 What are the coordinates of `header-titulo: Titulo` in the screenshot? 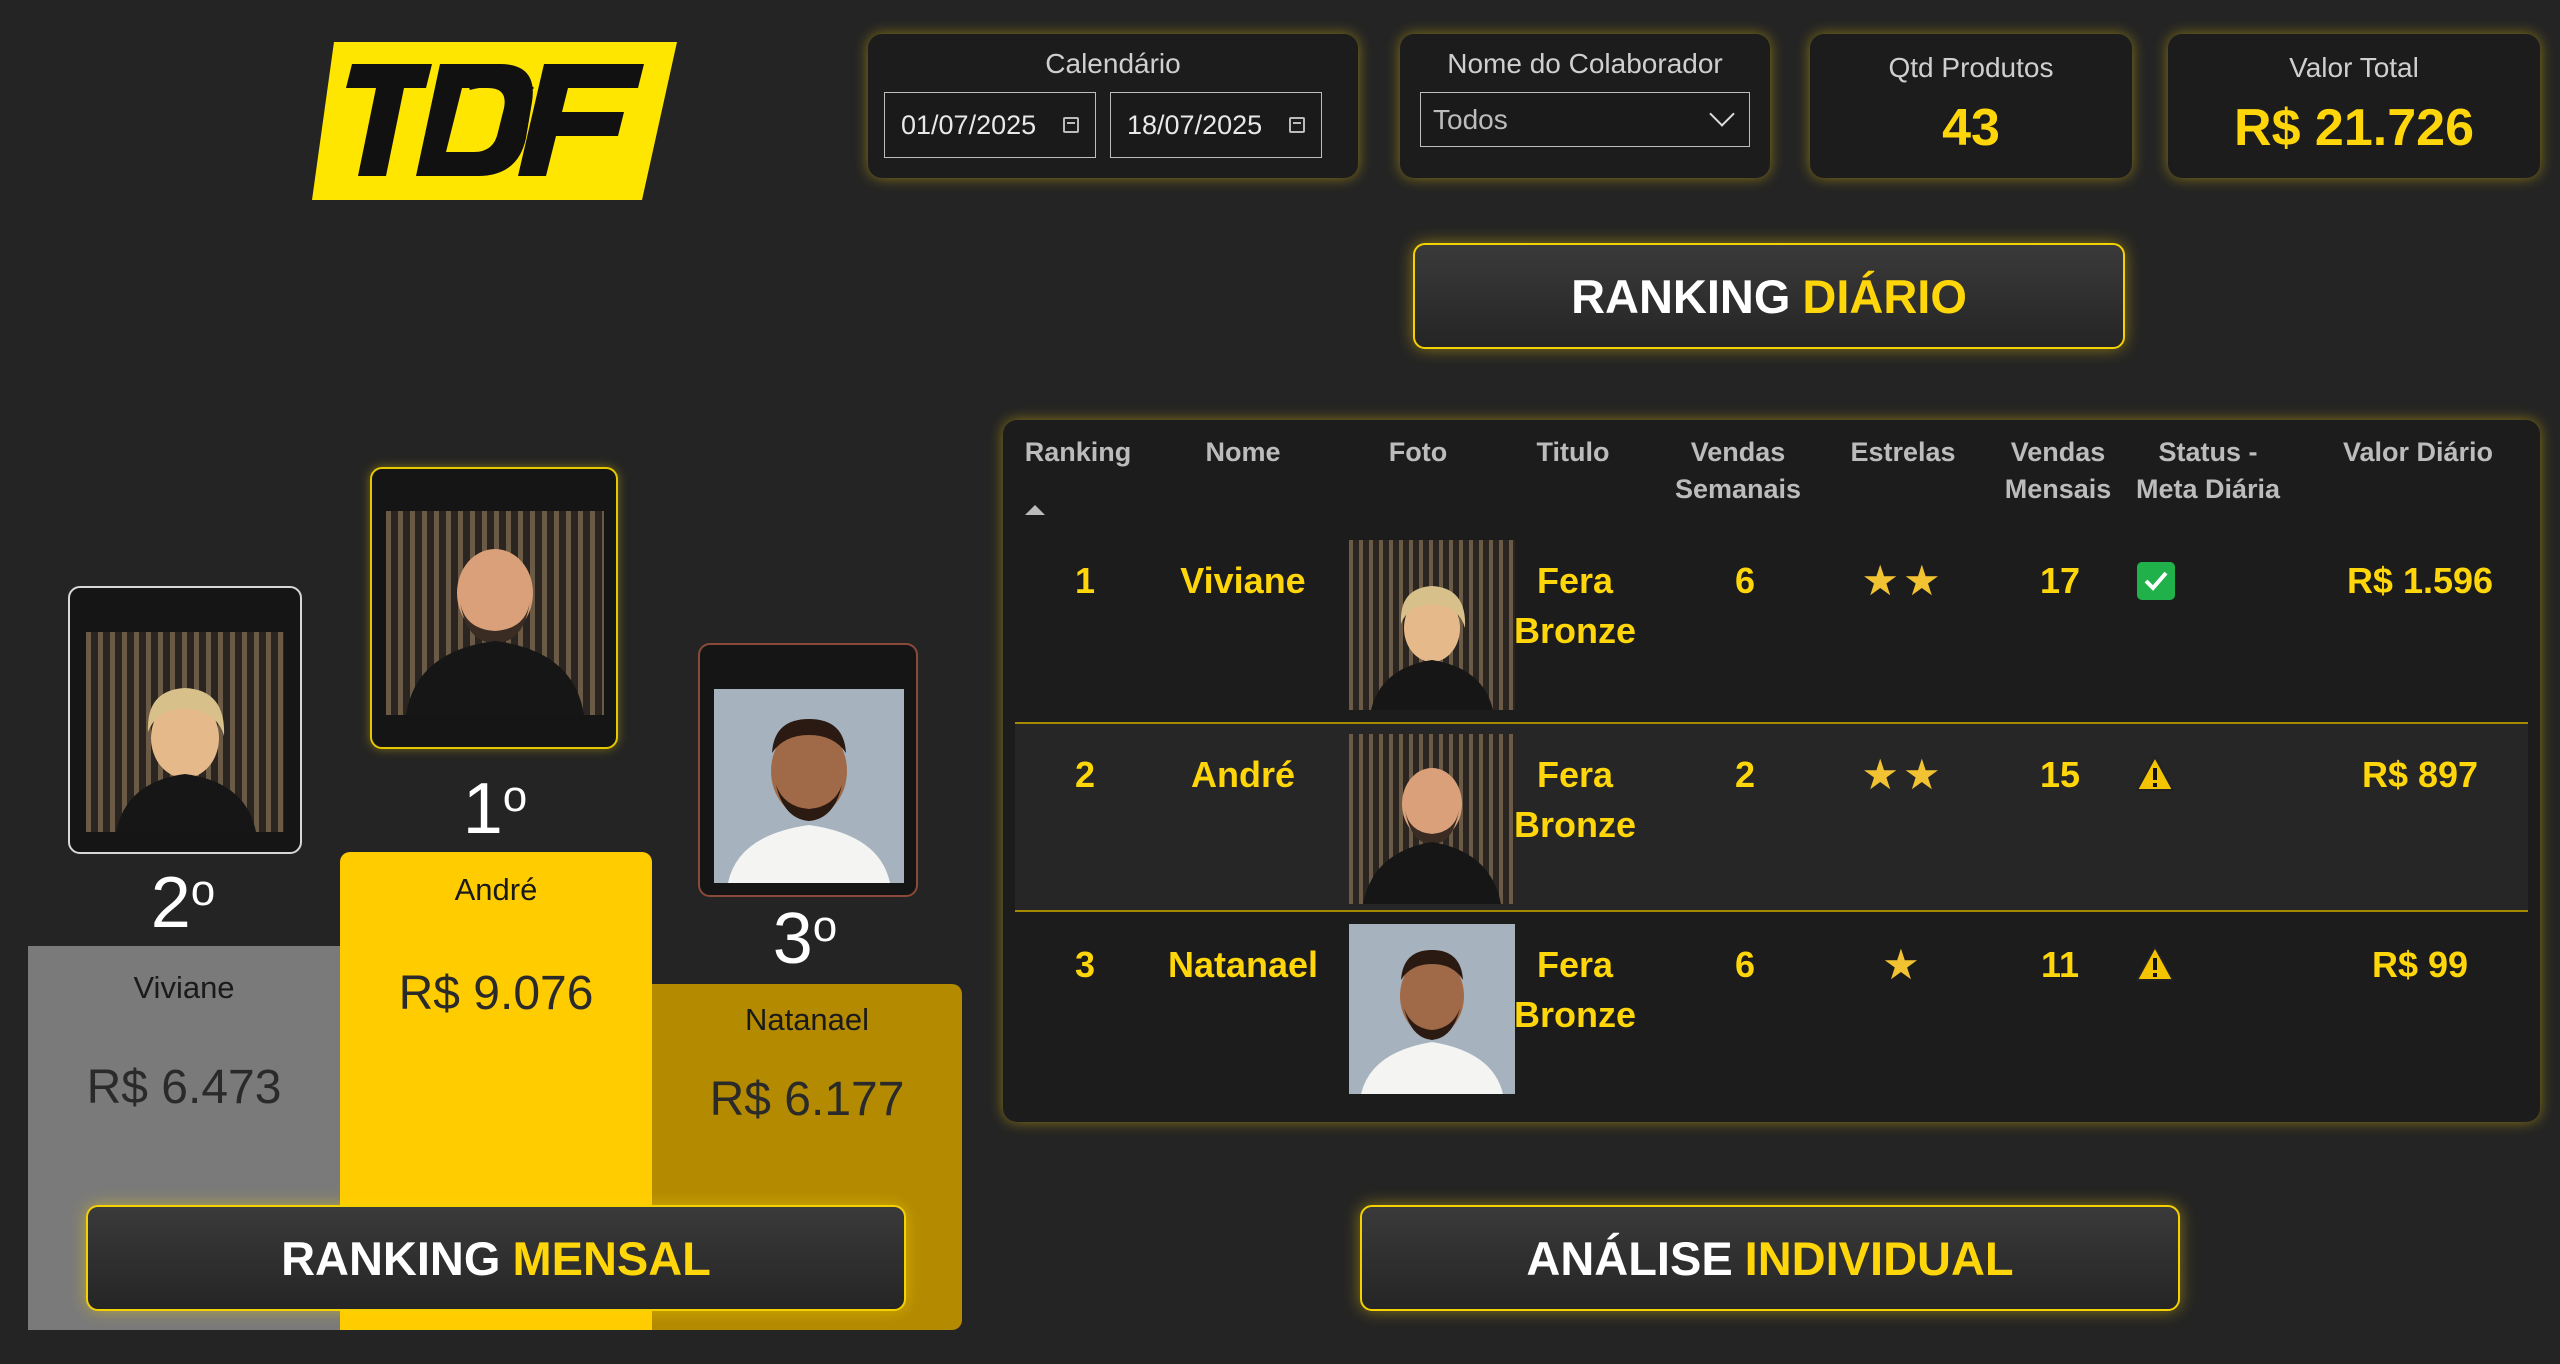 It's located at (1573, 452).